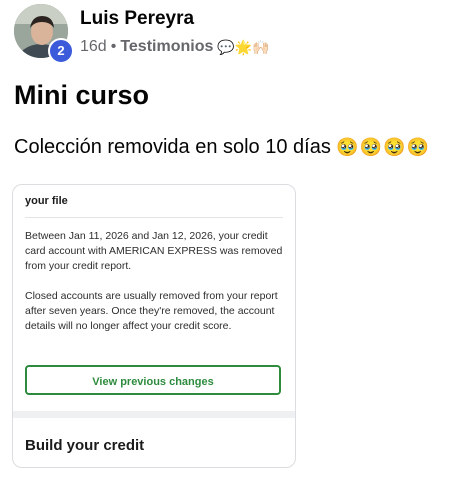 This screenshot has width=468, height=480. Describe the element at coordinates (82, 95) in the screenshot. I see `post-title: Mini curso` at that location.